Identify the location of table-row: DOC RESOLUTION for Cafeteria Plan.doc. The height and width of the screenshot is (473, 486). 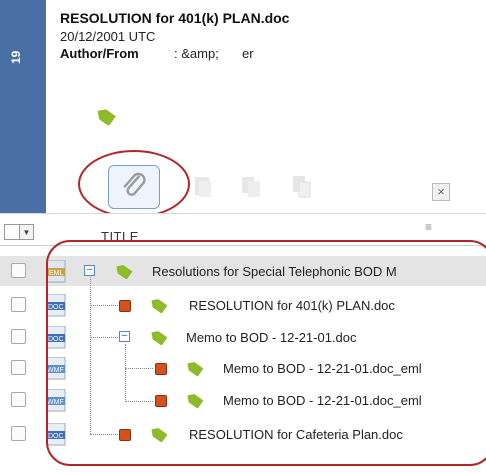
(243, 434).